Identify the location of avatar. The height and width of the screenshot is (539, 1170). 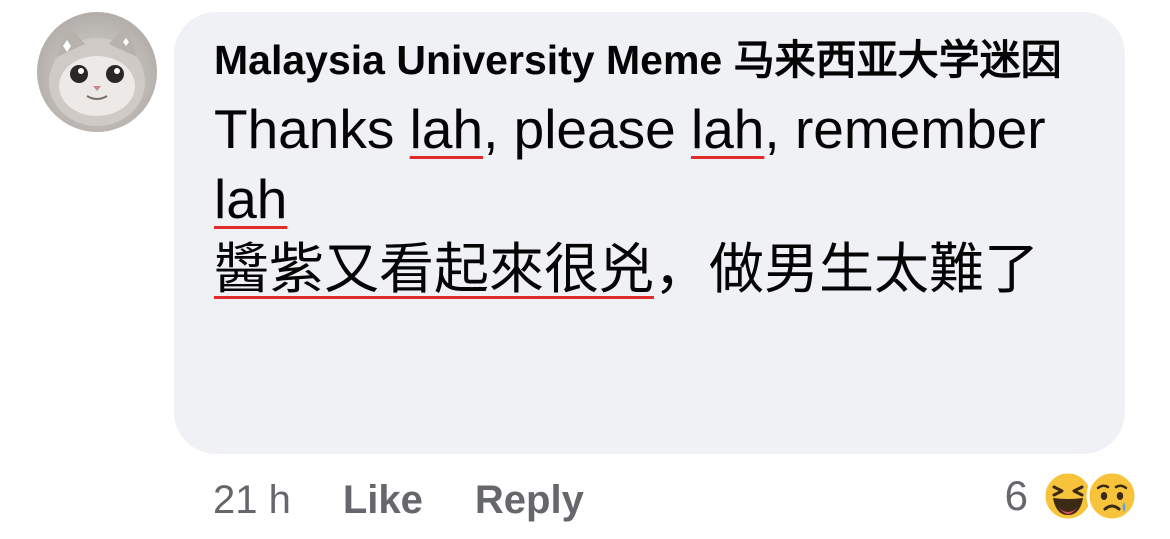
(97, 72).